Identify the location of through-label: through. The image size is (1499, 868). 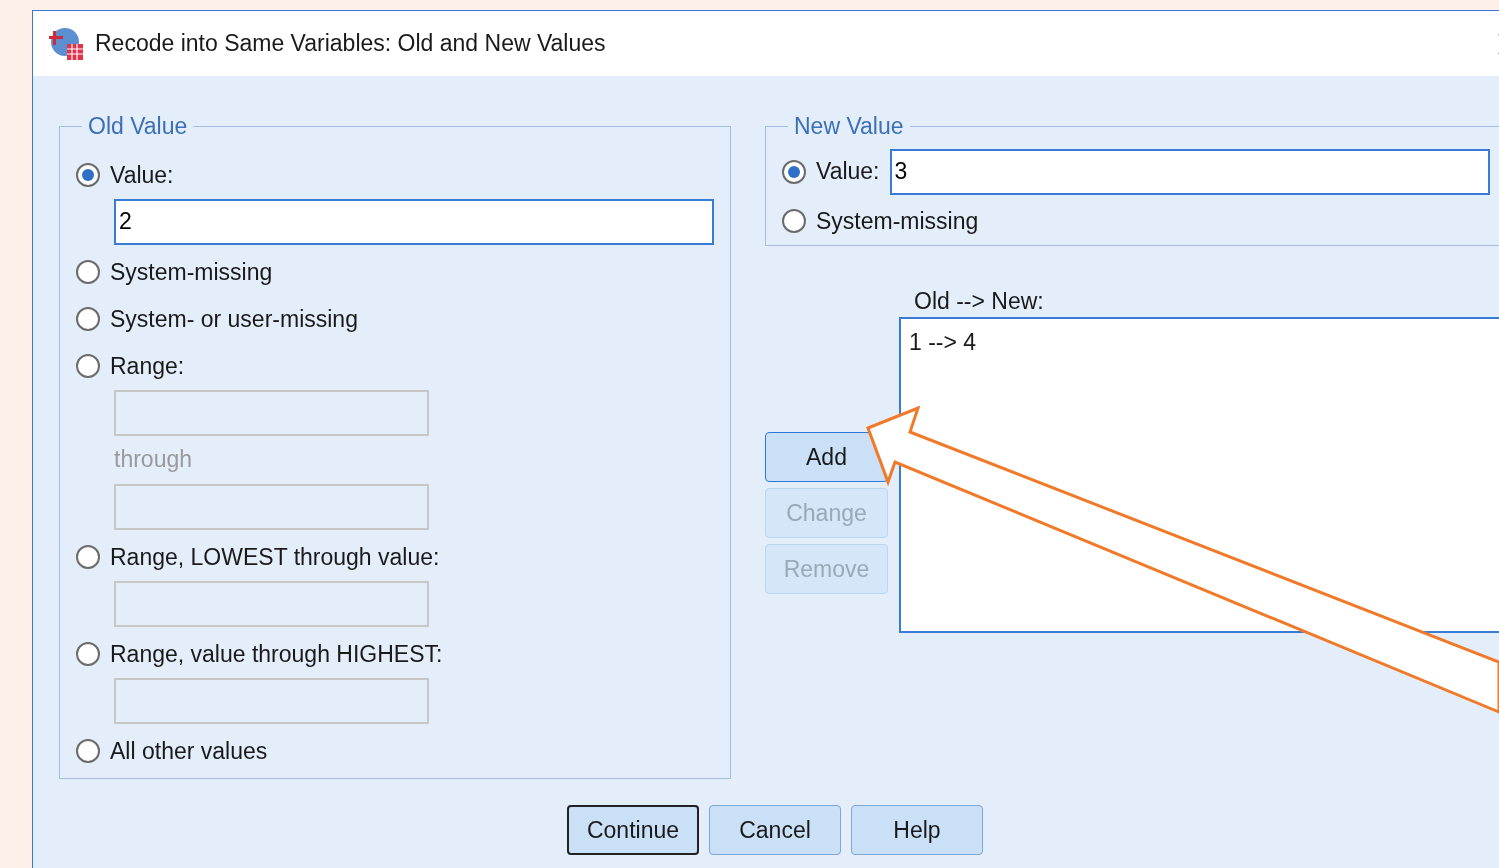
(153, 460).